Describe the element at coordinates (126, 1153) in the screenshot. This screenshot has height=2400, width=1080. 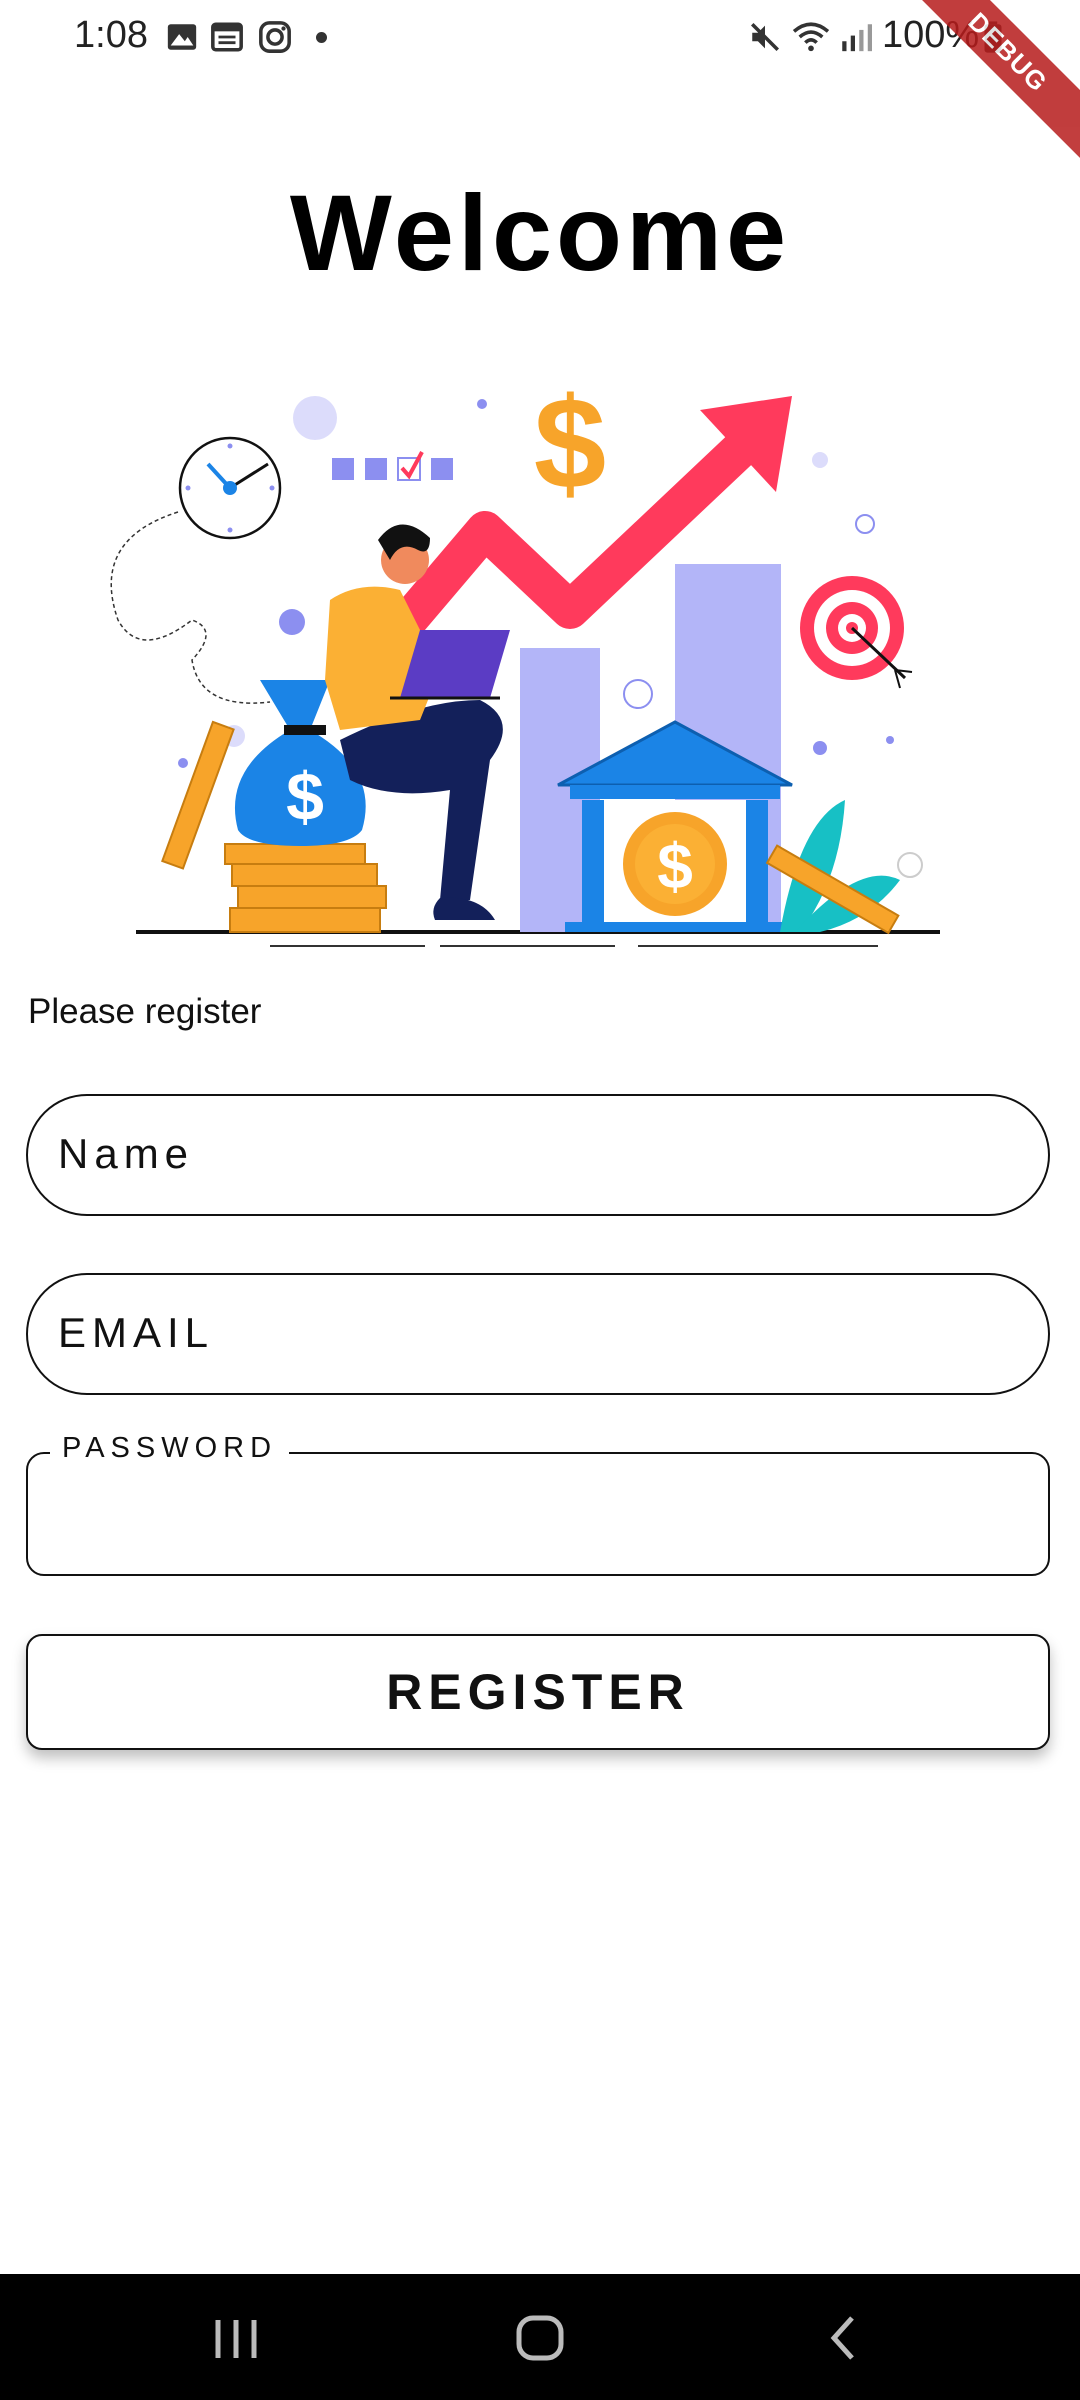
I see `name-placeholder: Name` at that location.